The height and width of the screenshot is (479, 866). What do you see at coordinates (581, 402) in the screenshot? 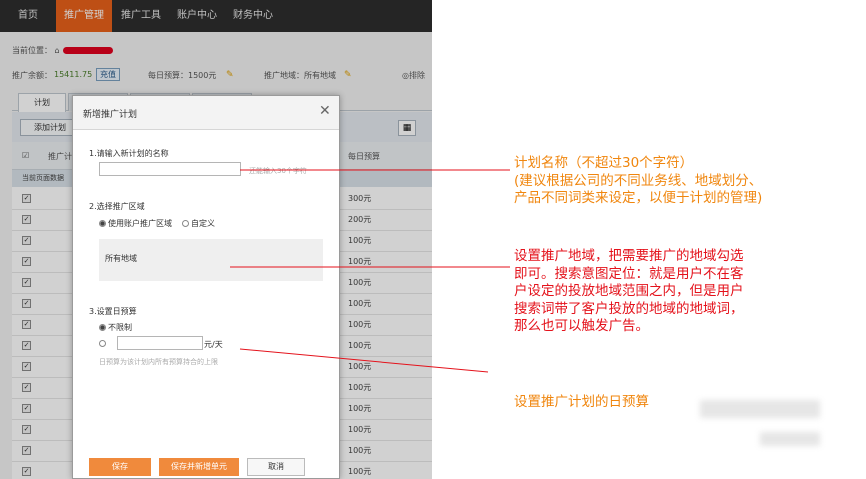
I see `annotation-budget: 设置推广计划的日预算` at bounding box center [581, 402].